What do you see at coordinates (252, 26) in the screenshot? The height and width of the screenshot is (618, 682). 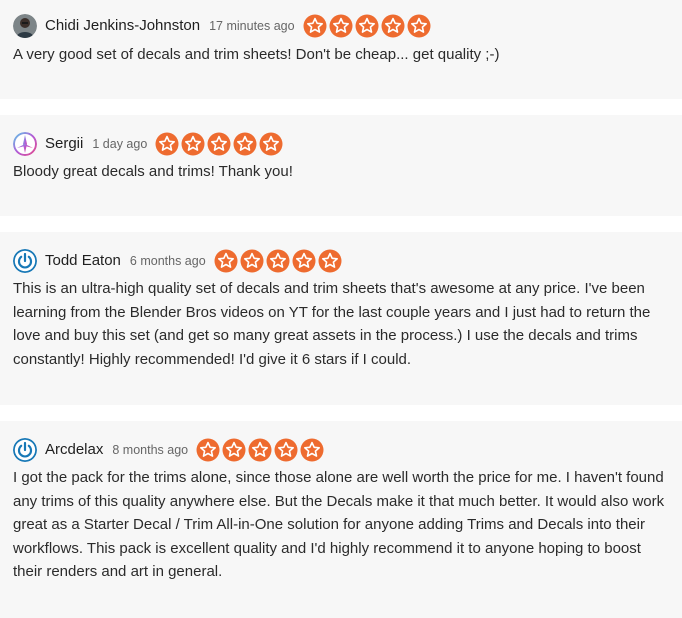 I see `review-time: 17 minutes ago` at bounding box center [252, 26].